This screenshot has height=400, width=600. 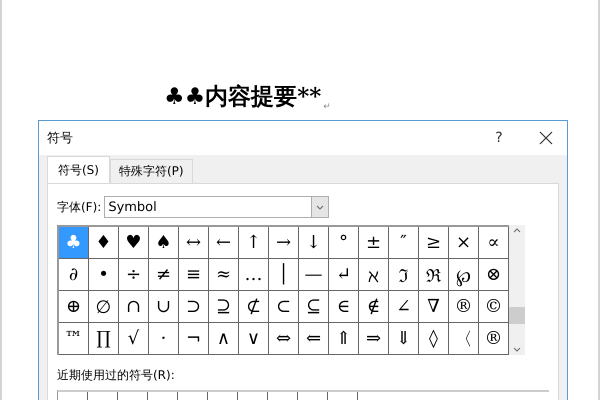 What do you see at coordinates (217, 207) in the screenshot?
I see `font-dropdown: Symbol` at bounding box center [217, 207].